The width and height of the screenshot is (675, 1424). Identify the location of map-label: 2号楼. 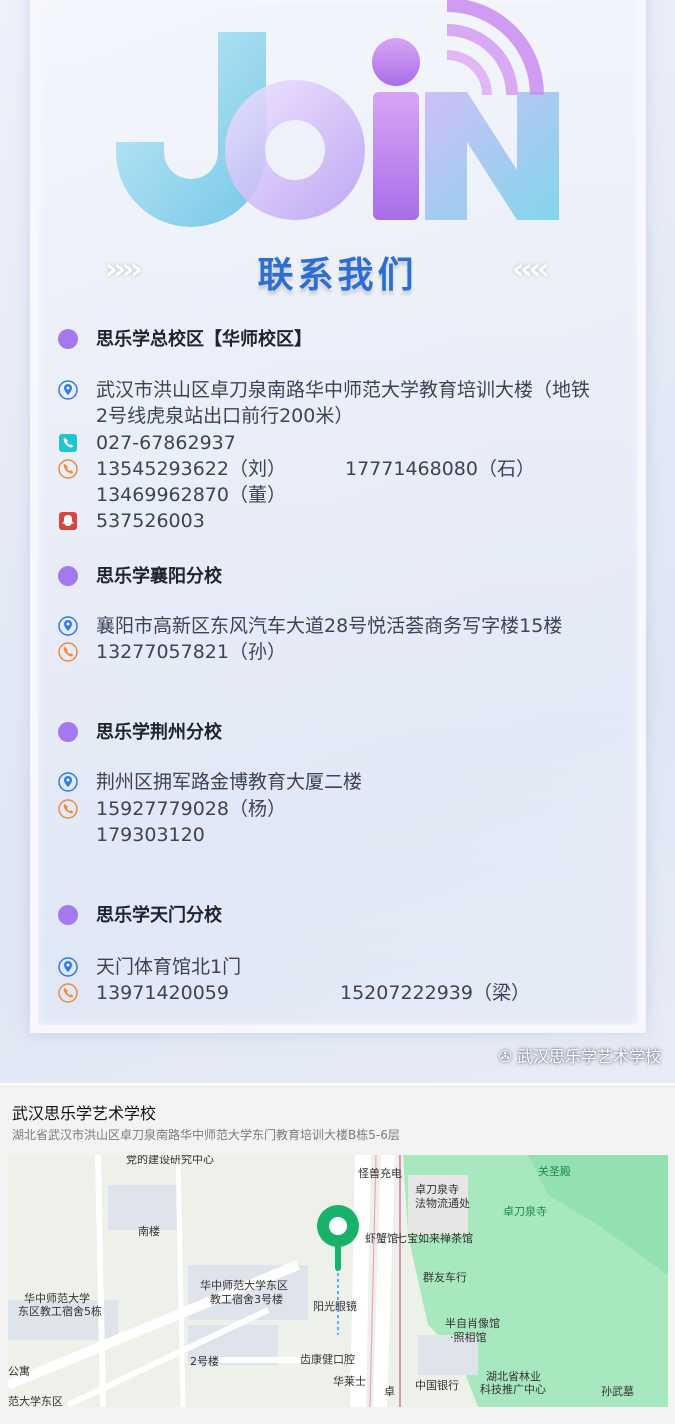
(204, 1361).